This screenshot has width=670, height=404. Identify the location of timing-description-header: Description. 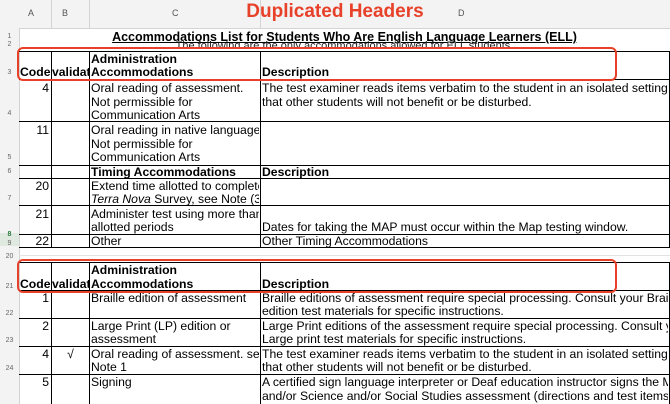
(464, 172).